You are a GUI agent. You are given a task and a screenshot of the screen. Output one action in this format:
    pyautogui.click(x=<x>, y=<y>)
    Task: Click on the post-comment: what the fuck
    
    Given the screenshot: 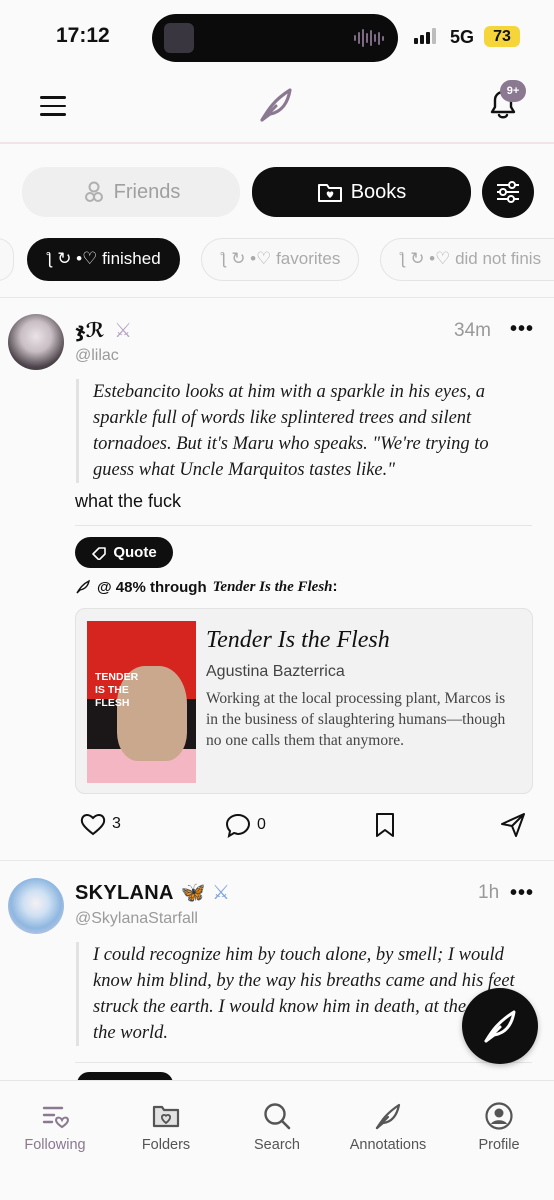 What is the action you would take?
    pyautogui.click(x=128, y=501)
    